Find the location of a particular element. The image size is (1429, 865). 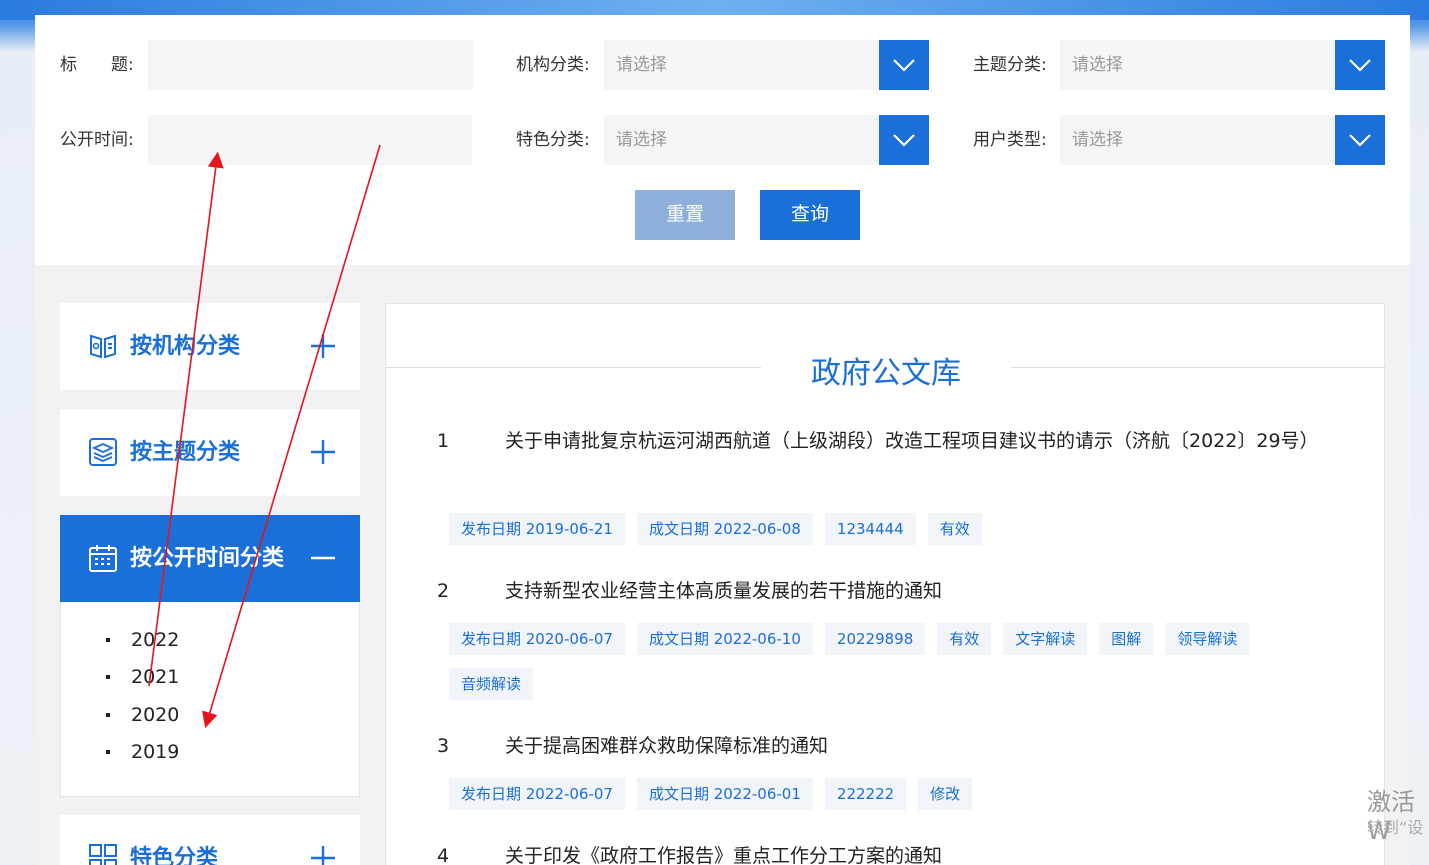

doc-title-link: 关于印发《政府工作报告》重点工作分工方案的通知 is located at coordinates (887, 850).